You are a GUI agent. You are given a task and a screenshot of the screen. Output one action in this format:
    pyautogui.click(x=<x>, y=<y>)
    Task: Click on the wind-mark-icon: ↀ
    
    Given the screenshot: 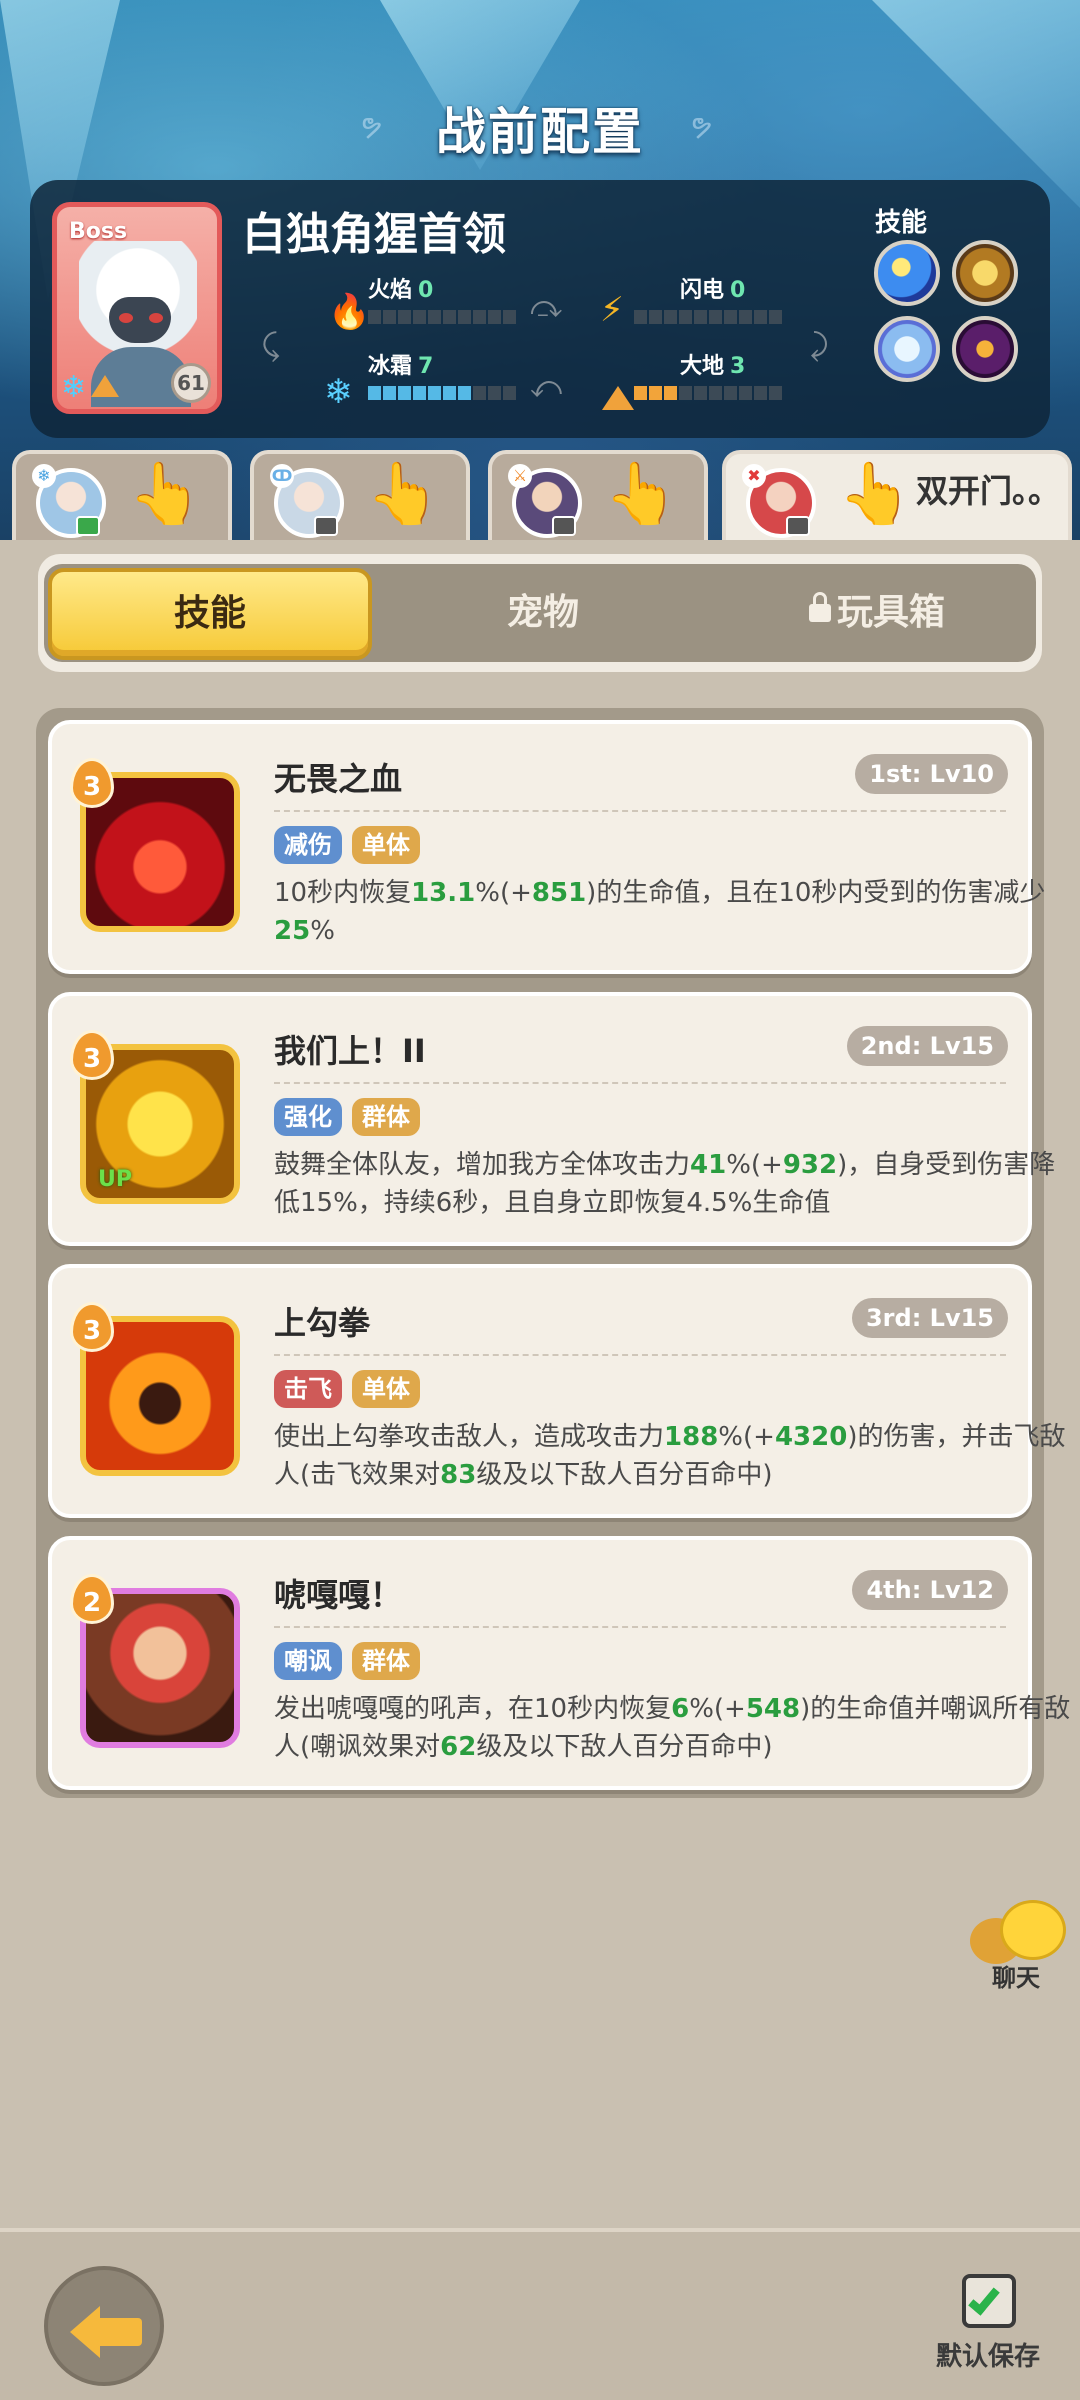 What is the action you would take?
    pyautogui.click(x=282, y=476)
    